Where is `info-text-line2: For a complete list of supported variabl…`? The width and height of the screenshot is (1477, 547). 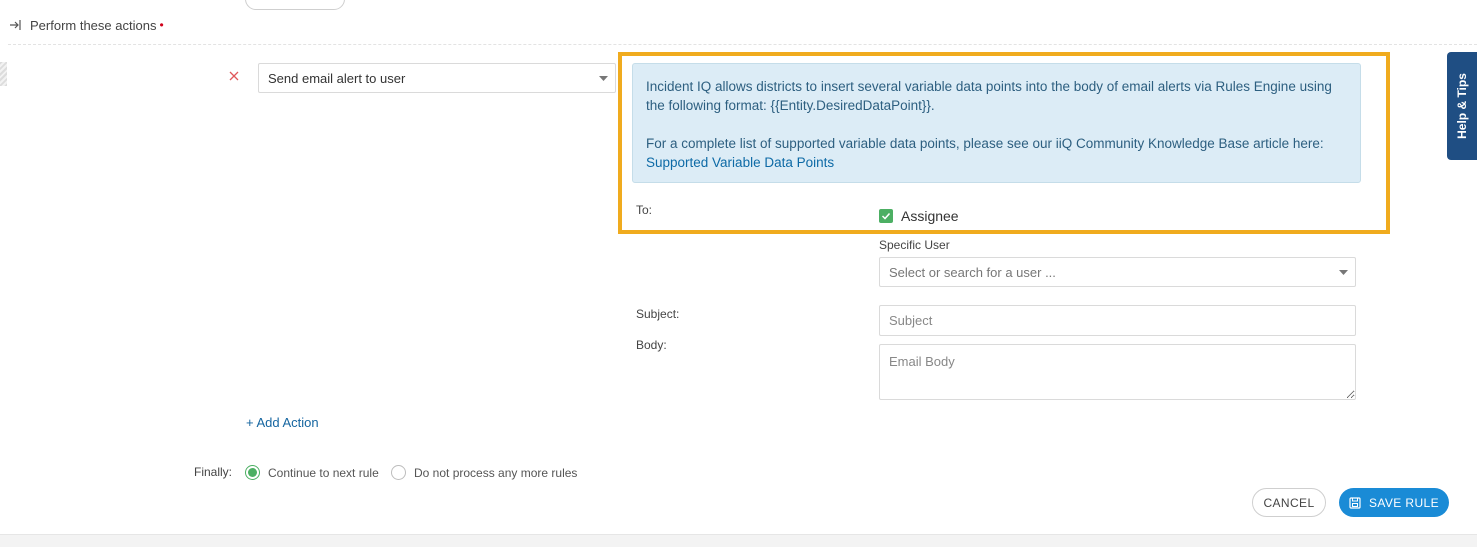
info-text-line2: For a complete list of supported variabl… is located at coordinates (996, 153).